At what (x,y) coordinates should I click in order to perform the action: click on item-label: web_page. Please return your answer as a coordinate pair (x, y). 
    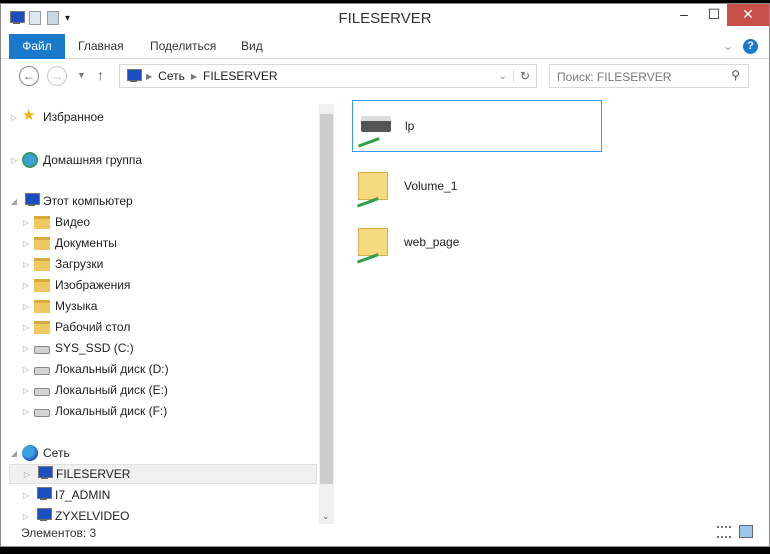
    Looking at the image, I should click on (432, 242).